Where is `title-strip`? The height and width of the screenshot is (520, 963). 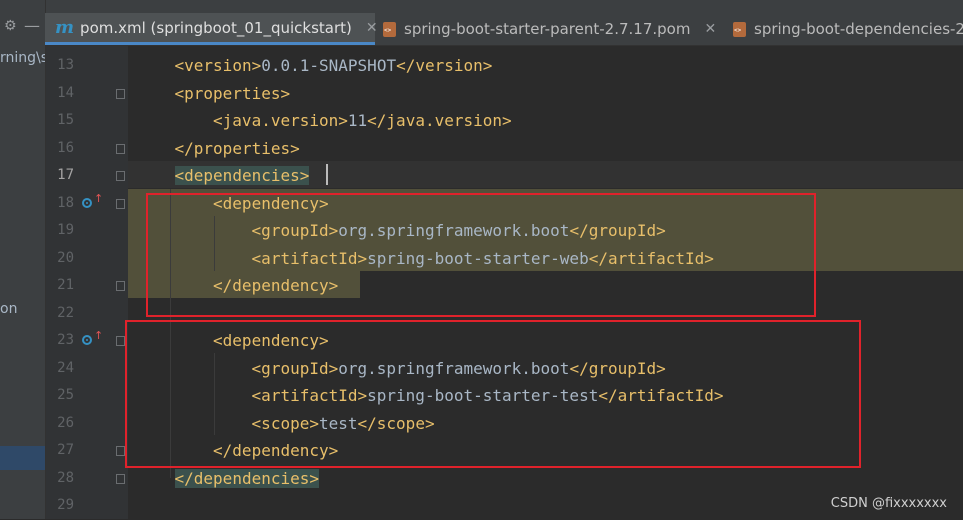 title-strip is located at coordinates (481, 6).